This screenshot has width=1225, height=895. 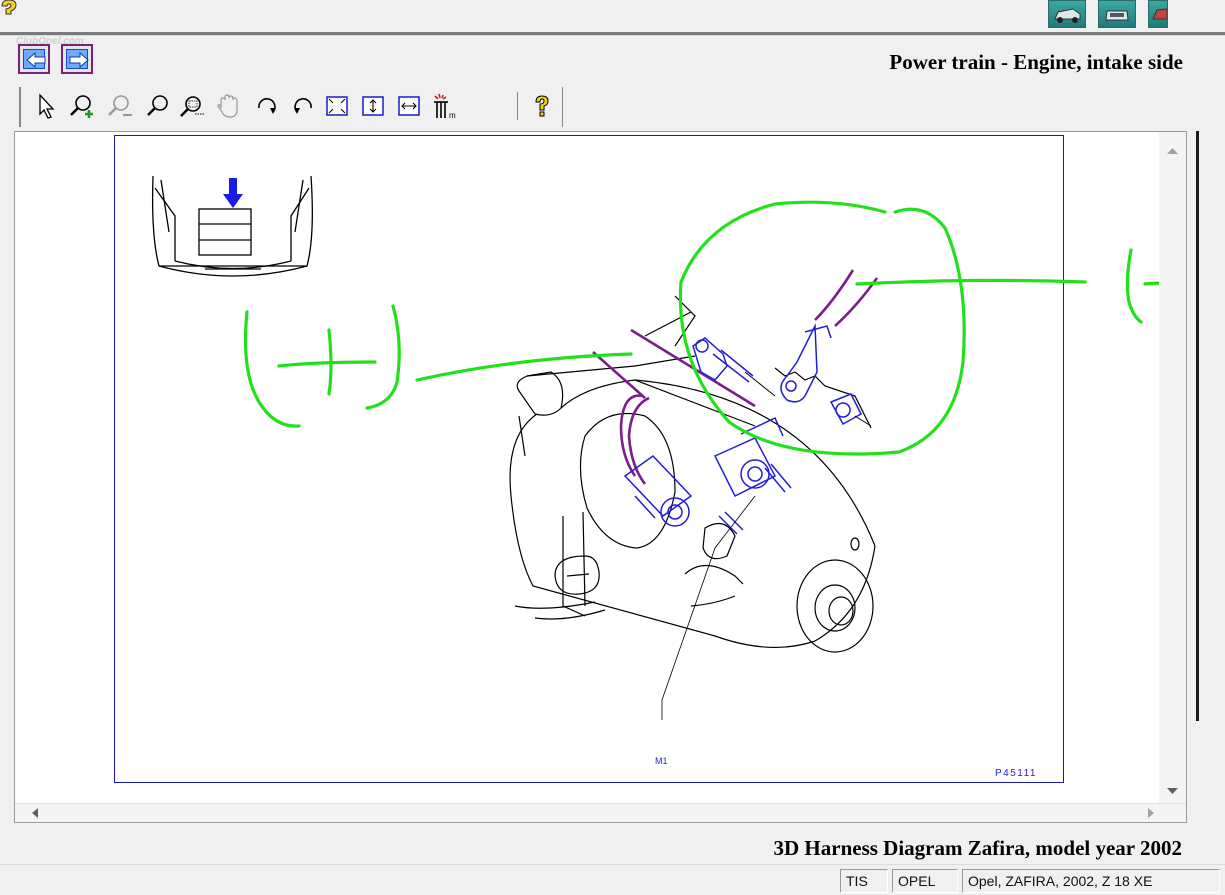 What do you see at coordinates (82, 106) in the screenshot?
I see `zoom-in-icon` at bounding box center [82, 106].